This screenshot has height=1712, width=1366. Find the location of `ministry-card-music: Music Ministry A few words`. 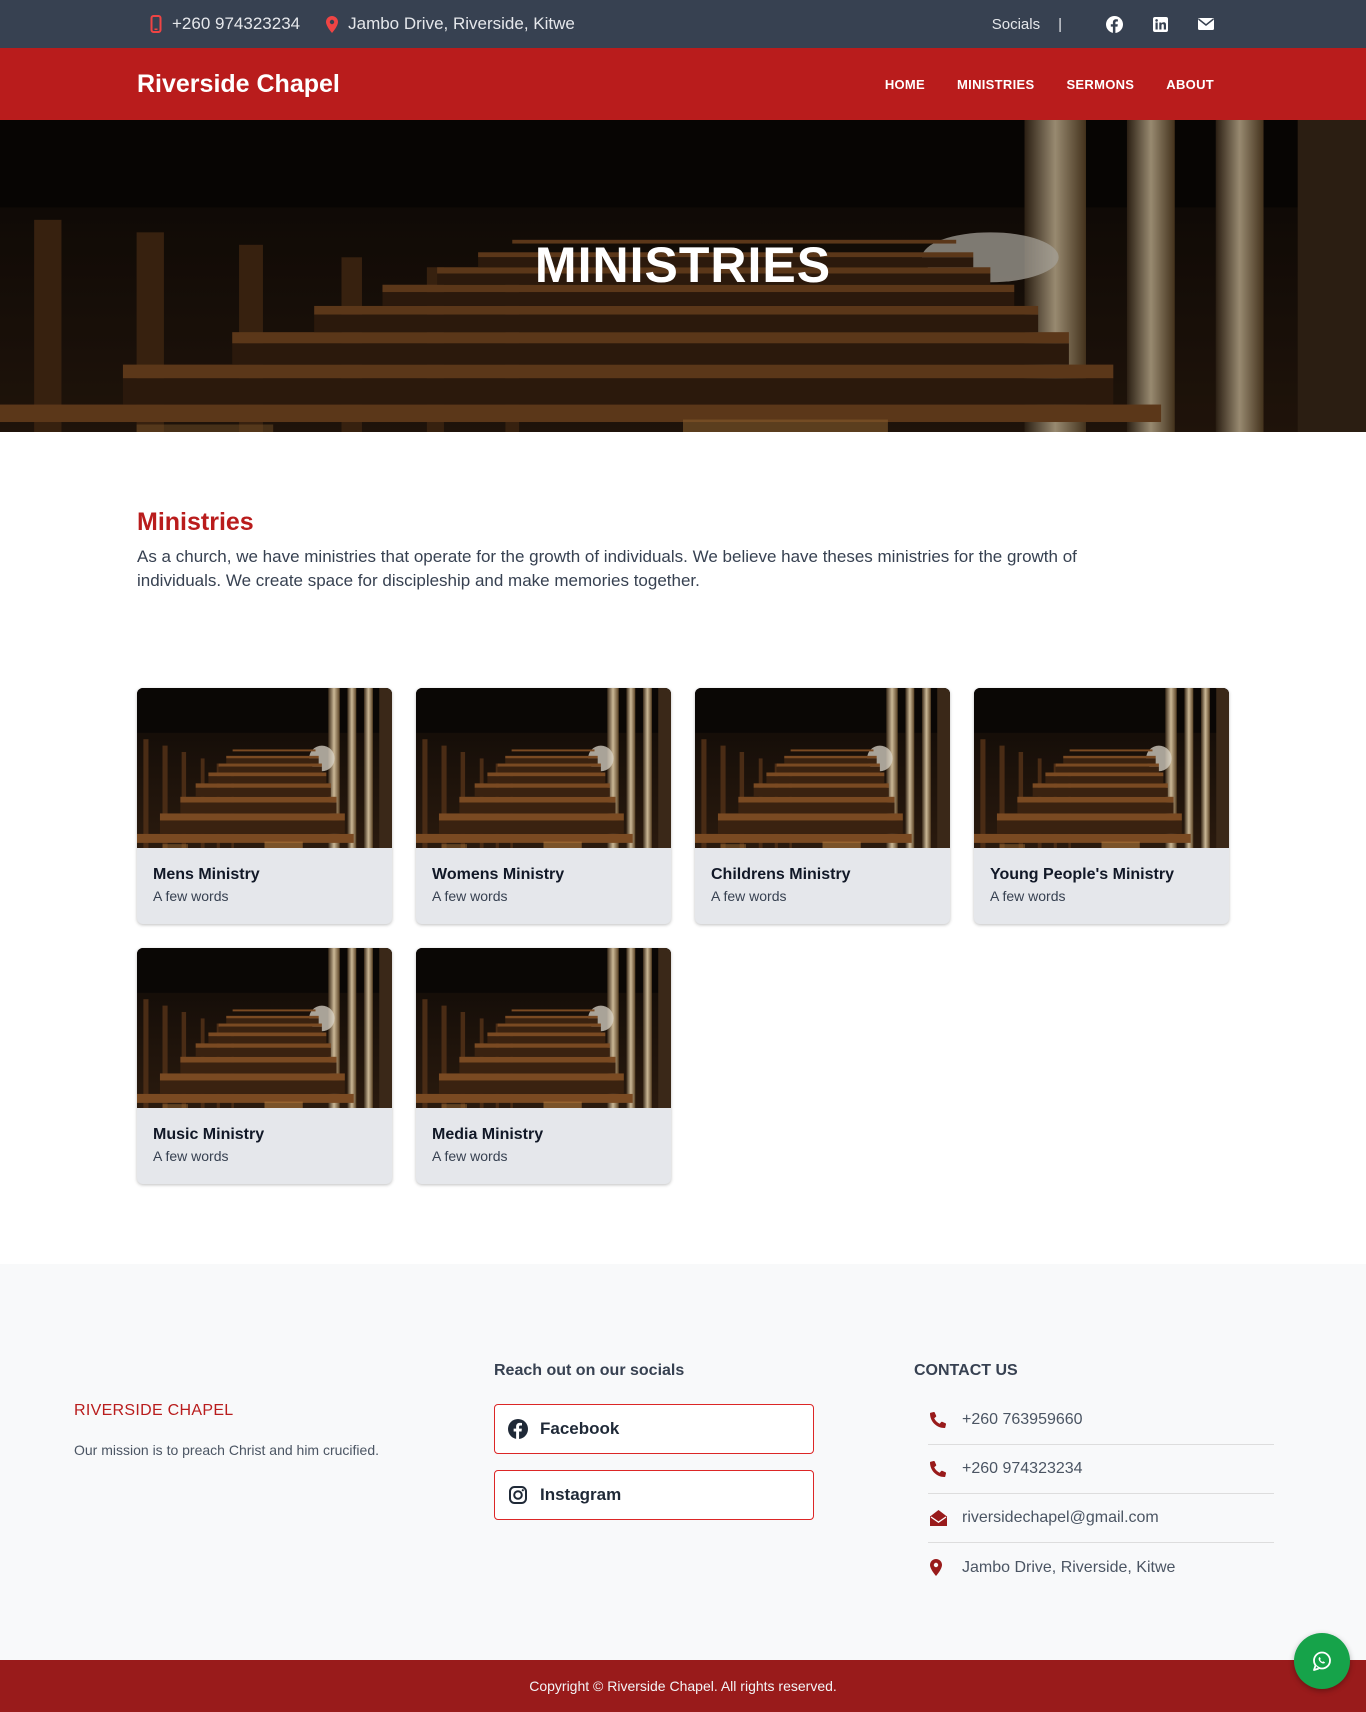

ministry-card-music: Music Ministry A few words is located at coordinates (264, 1066).